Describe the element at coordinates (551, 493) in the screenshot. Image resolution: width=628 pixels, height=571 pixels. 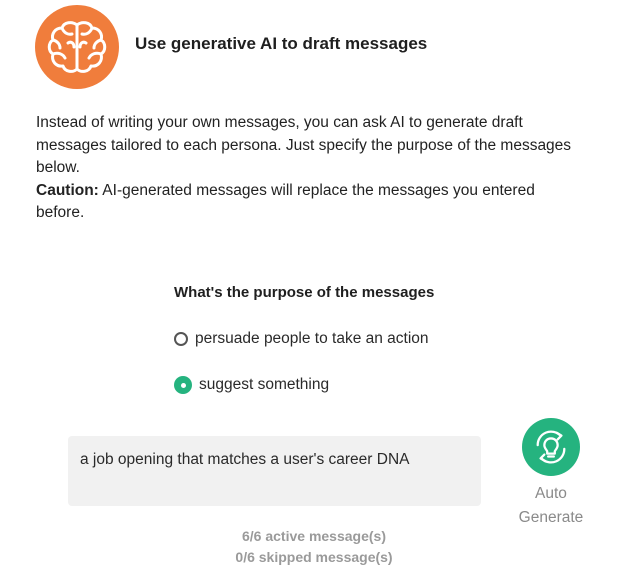
I see `auto-label-line1: Auto` at that location.